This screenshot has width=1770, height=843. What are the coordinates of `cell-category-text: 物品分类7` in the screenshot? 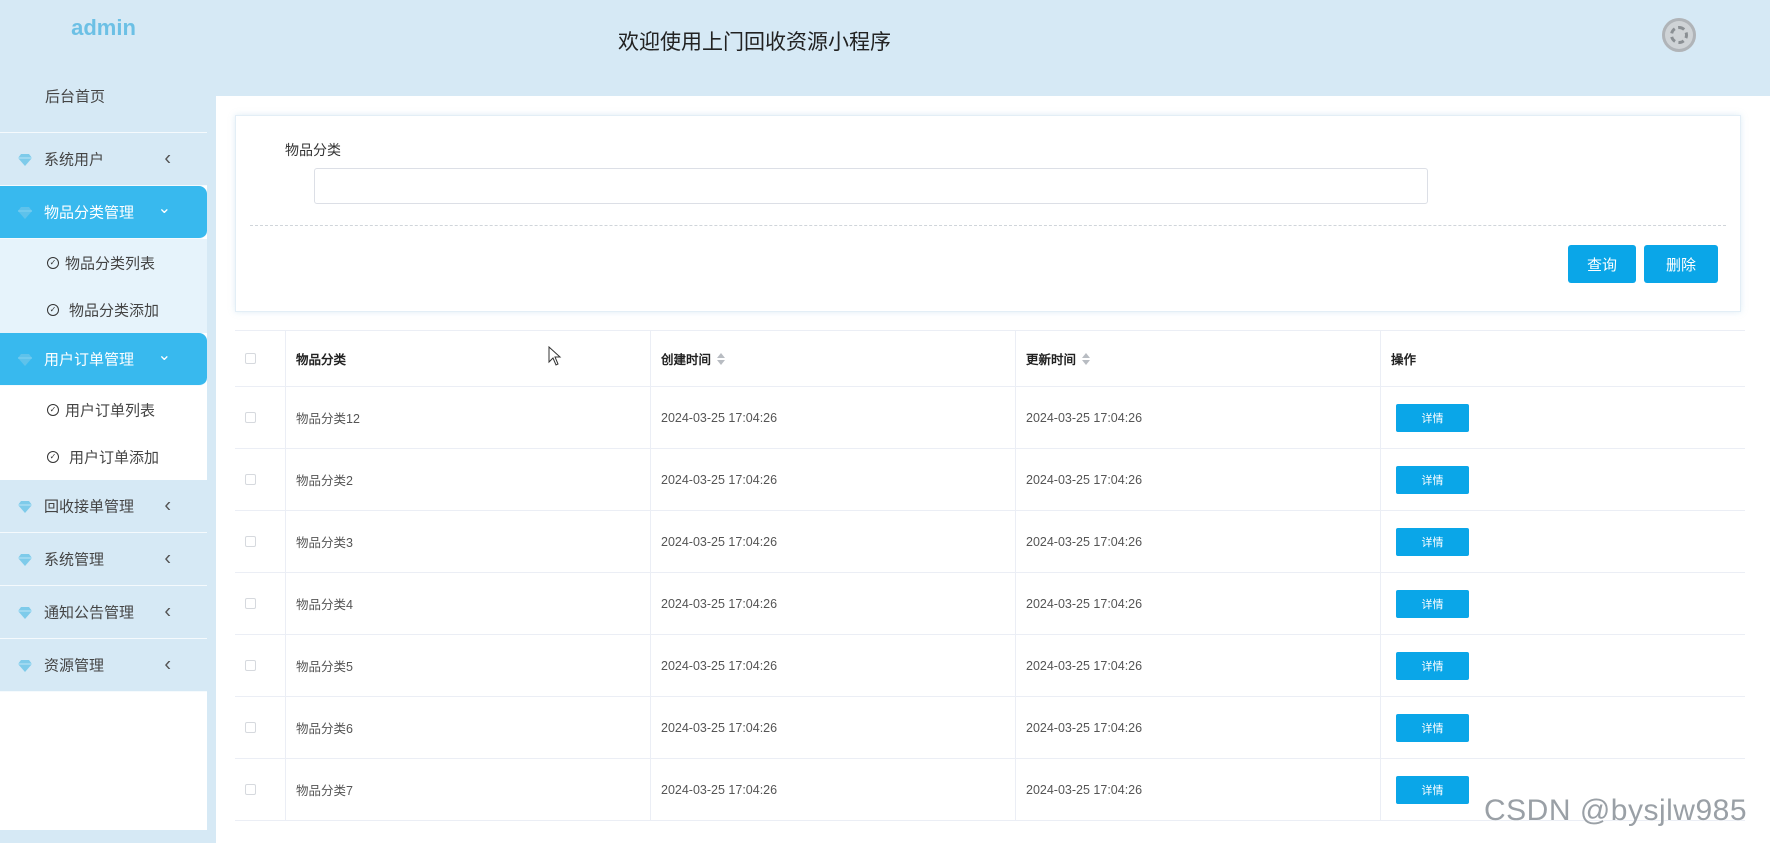 It's located at (324, 791).